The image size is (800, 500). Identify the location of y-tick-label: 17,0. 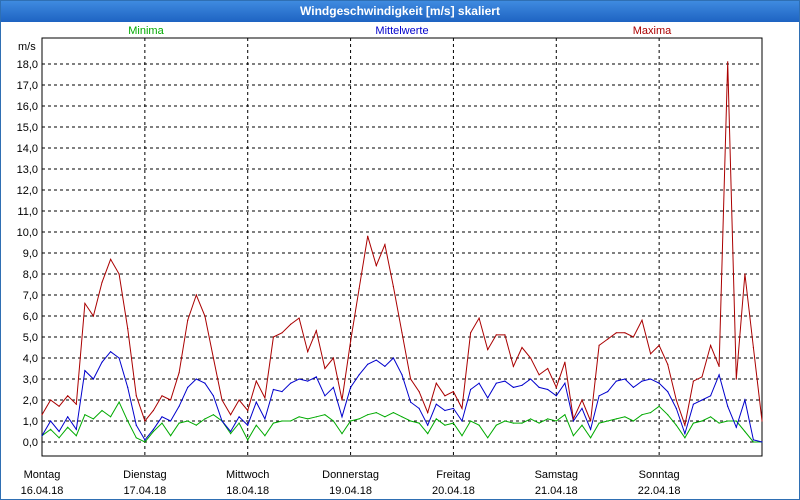
(27, 86).